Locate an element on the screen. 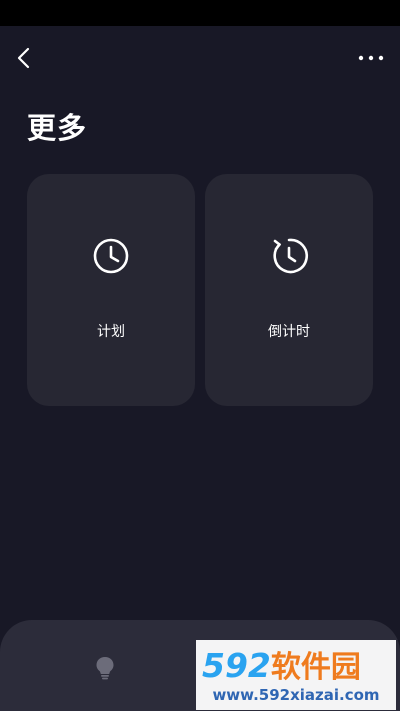 The height and width of the screenshot is (711, 400). more-options-button is located at coordinates (371, 58).